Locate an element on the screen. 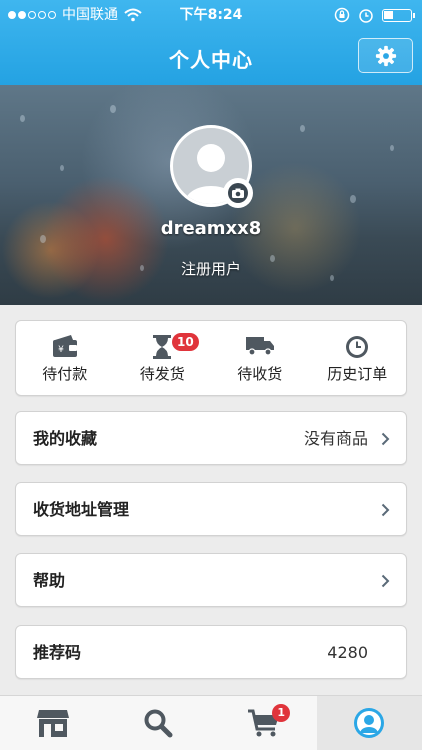 Image resolution: width=422 pixels, height=750 pixels. settings-button is located at coordinates (385, 55).